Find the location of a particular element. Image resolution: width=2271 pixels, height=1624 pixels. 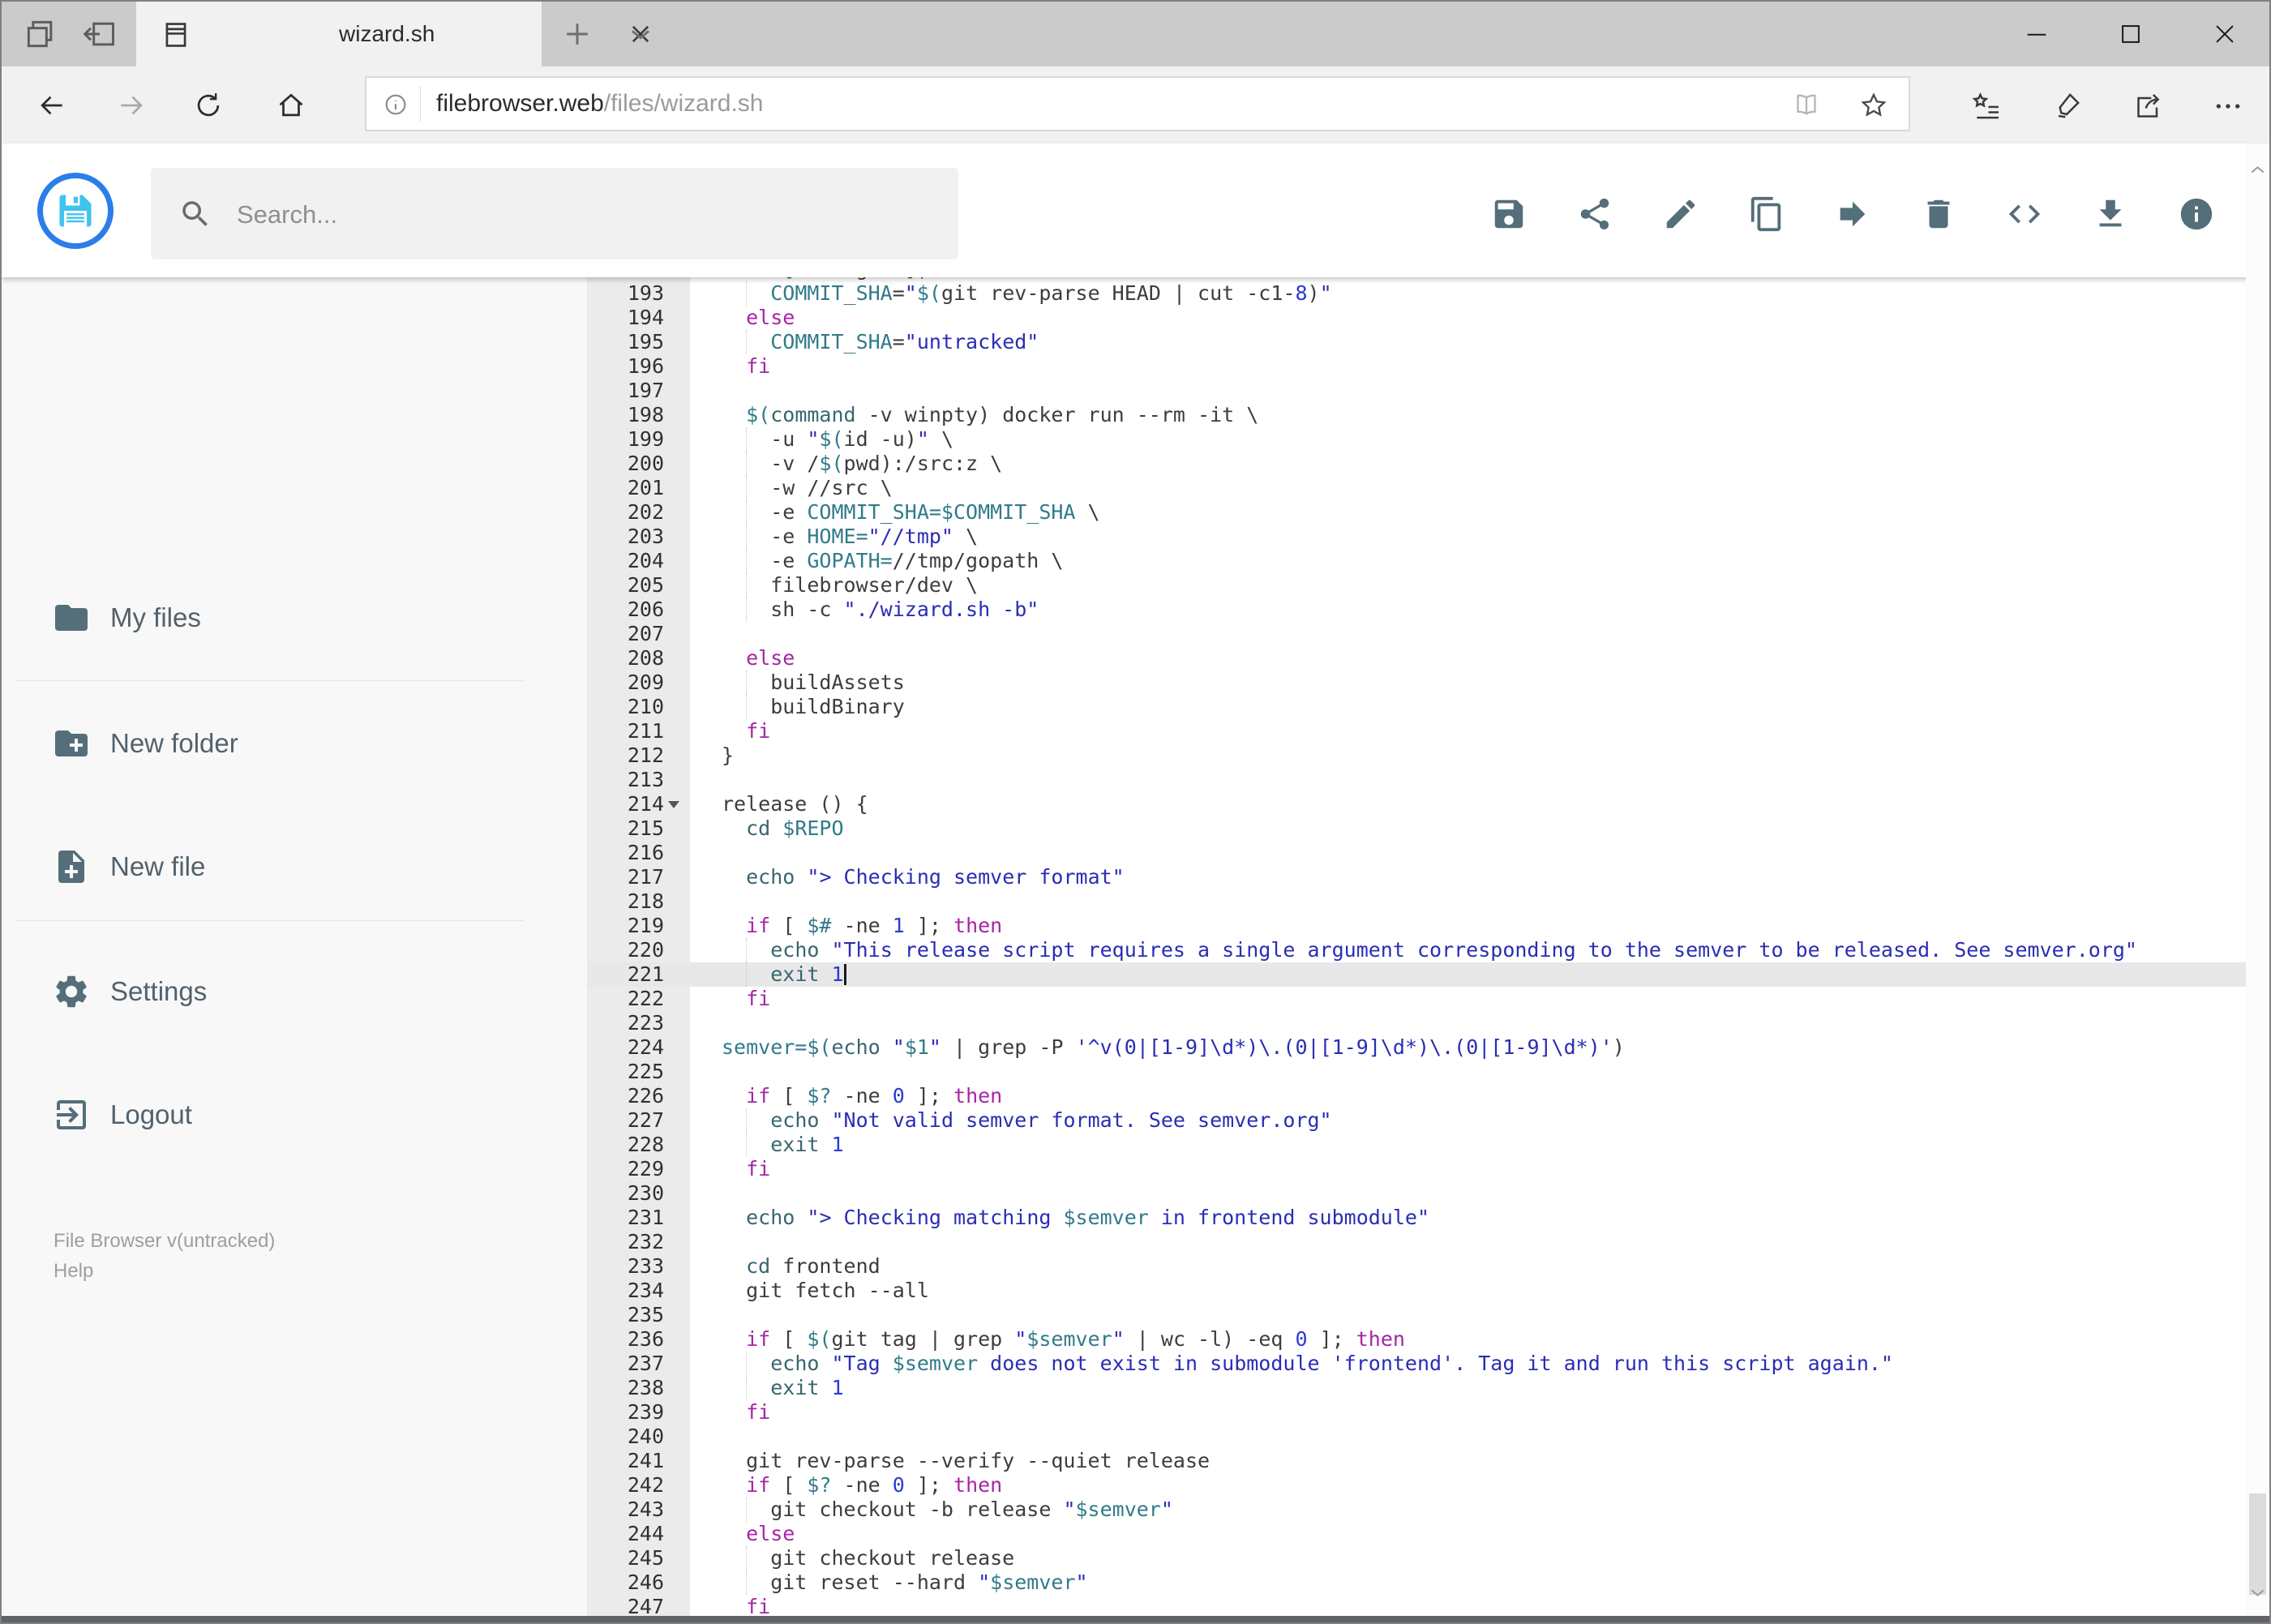

line-number: 227 is located at coordinates (645, 1120).